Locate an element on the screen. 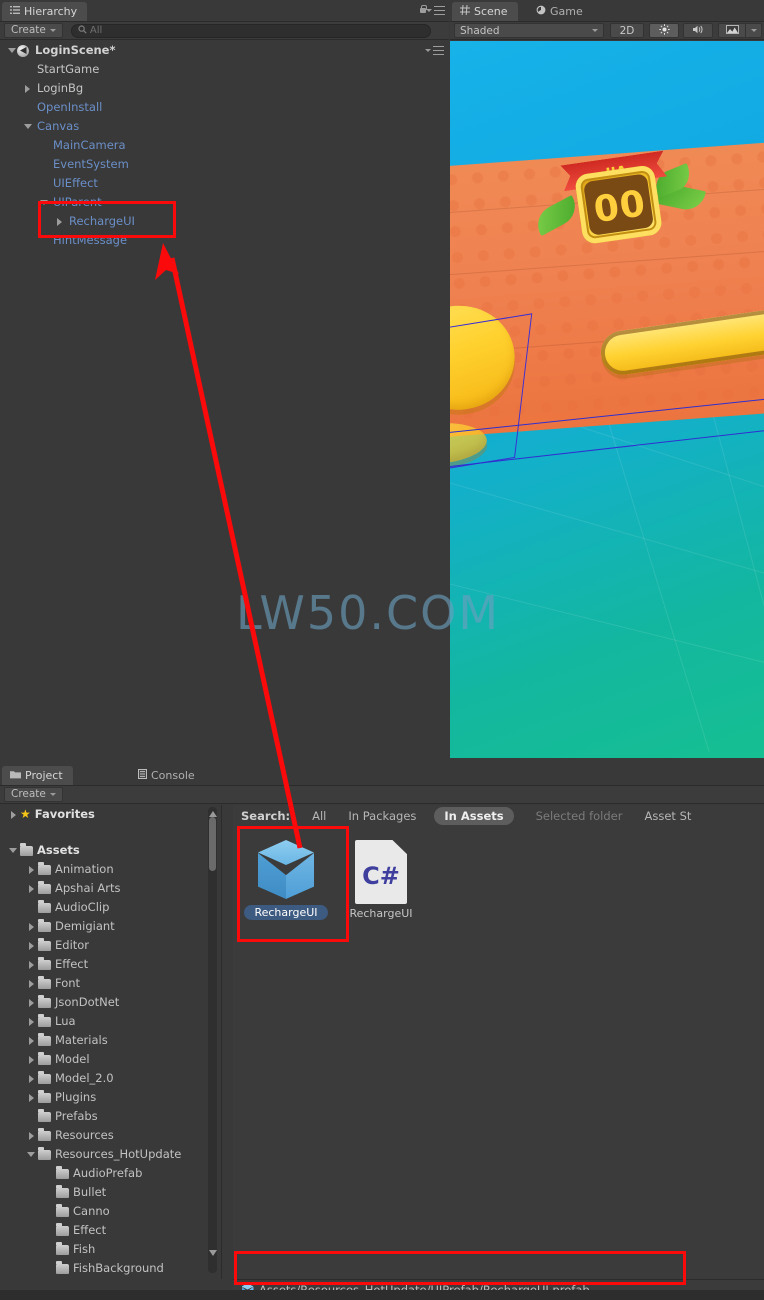  scene-fx-toggle is located at coordinates (732, 30).